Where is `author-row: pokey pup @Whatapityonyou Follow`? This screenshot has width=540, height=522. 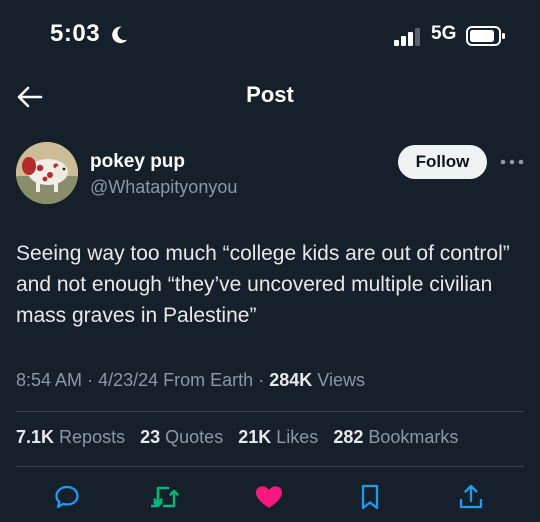 author-row: pokey pup @Whatapityonyou Follow is located at coordinates (271, 175).